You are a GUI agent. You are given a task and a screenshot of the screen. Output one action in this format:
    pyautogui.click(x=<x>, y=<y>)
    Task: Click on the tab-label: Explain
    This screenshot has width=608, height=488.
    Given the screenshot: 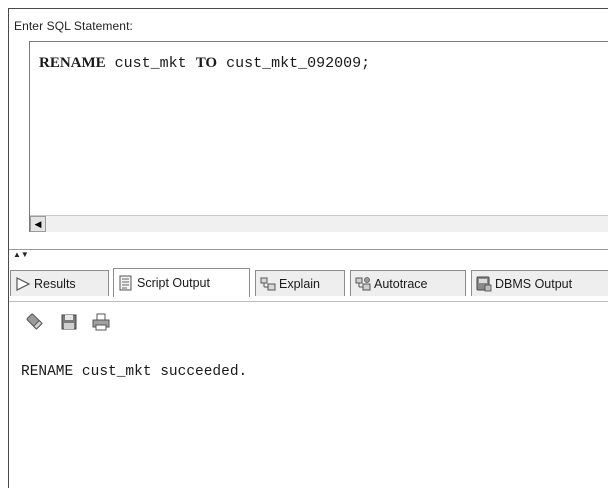 What is the action you would take?
    pyautogui.click(x=299, y=283)
    